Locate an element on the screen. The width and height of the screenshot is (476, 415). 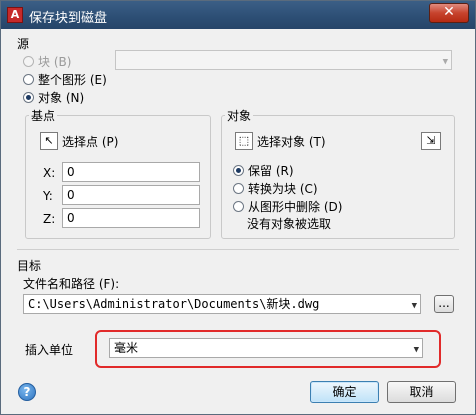
path-value: C:\Users\Administrator\Documents\新块.dwg is located at coordinates (174, 304).